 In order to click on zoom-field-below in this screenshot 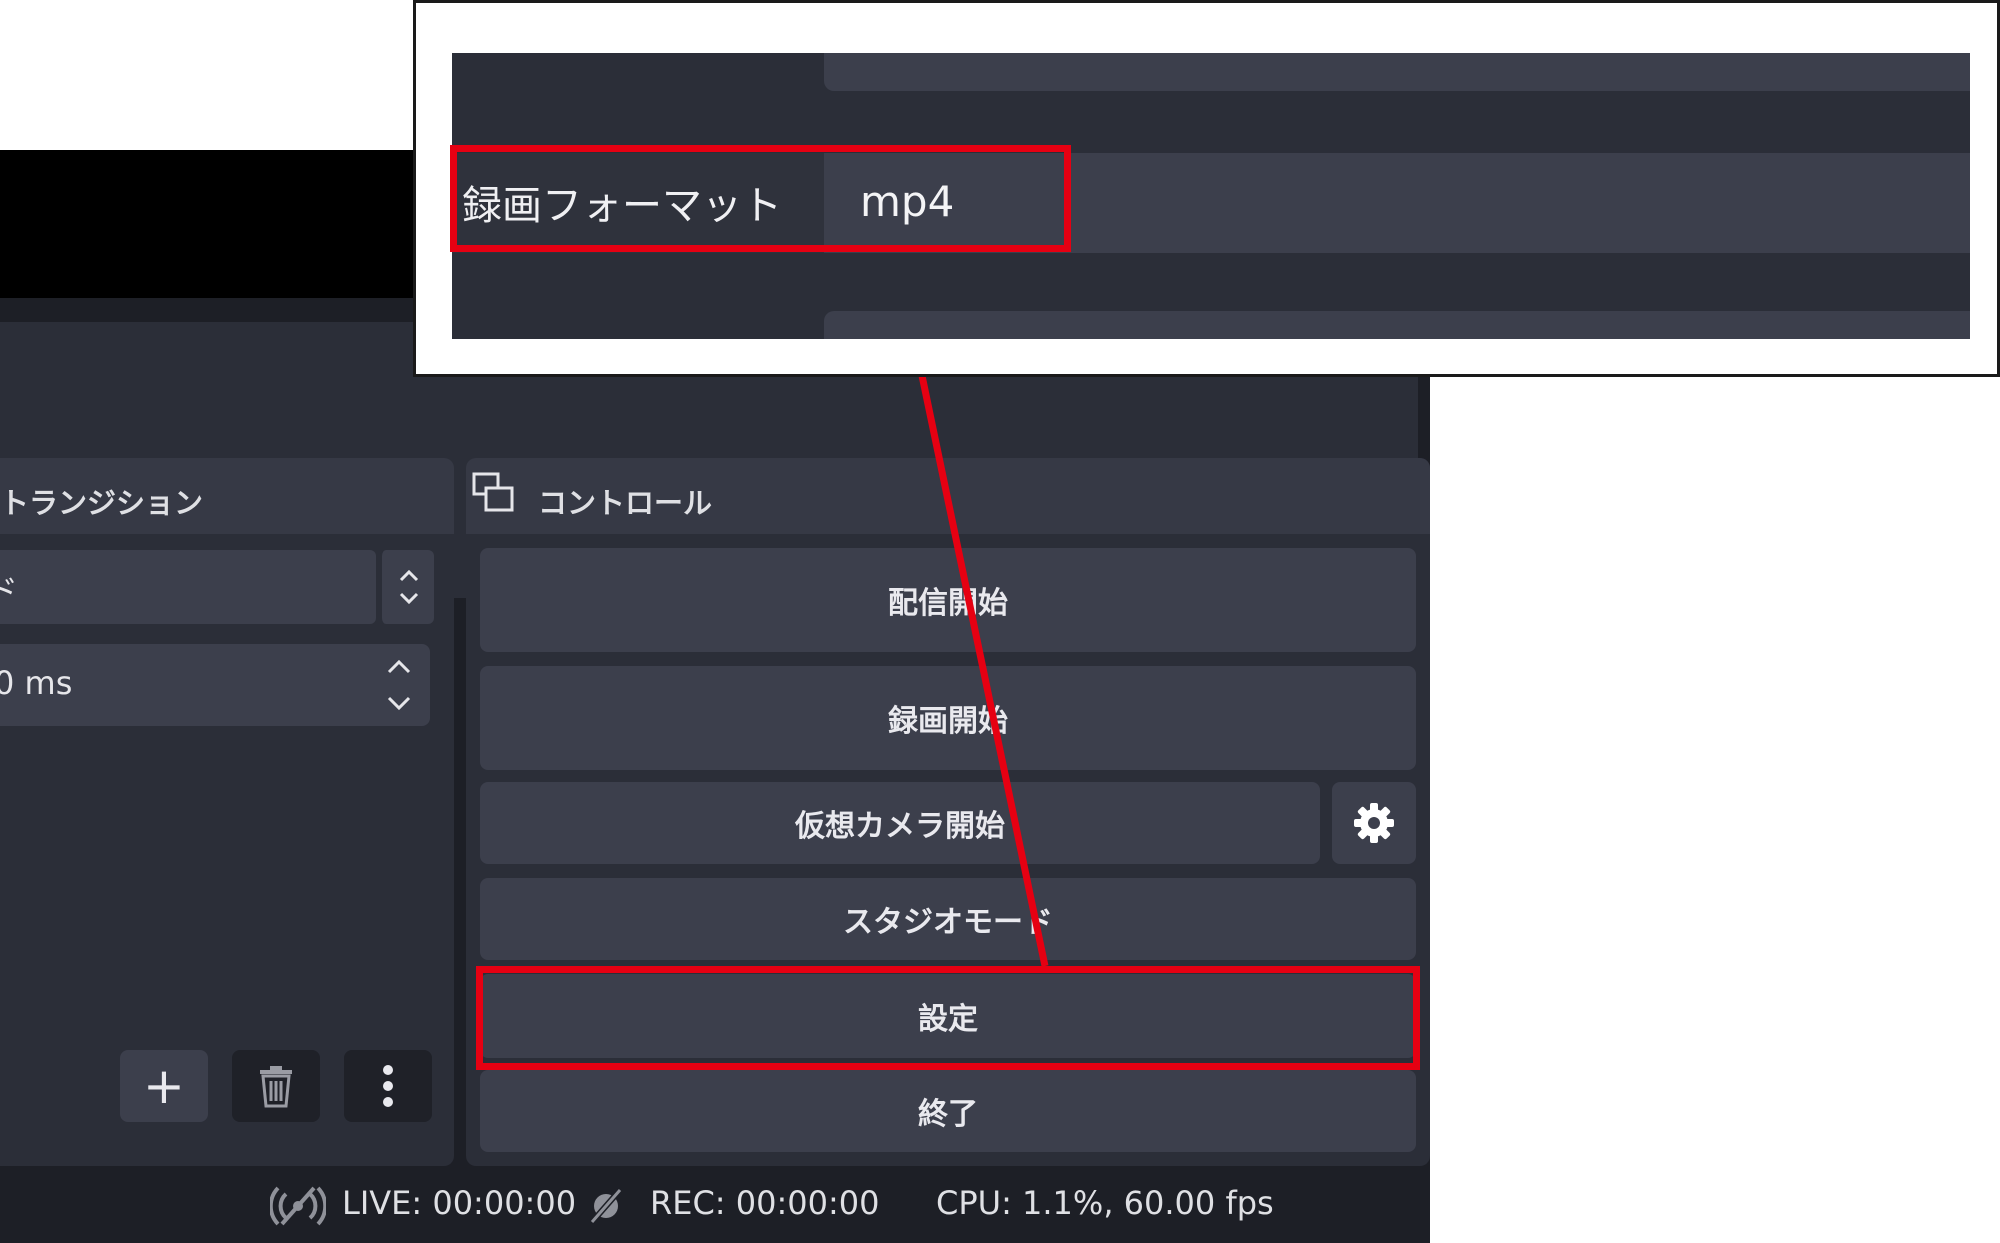, I will do `click(1397, 325)`.